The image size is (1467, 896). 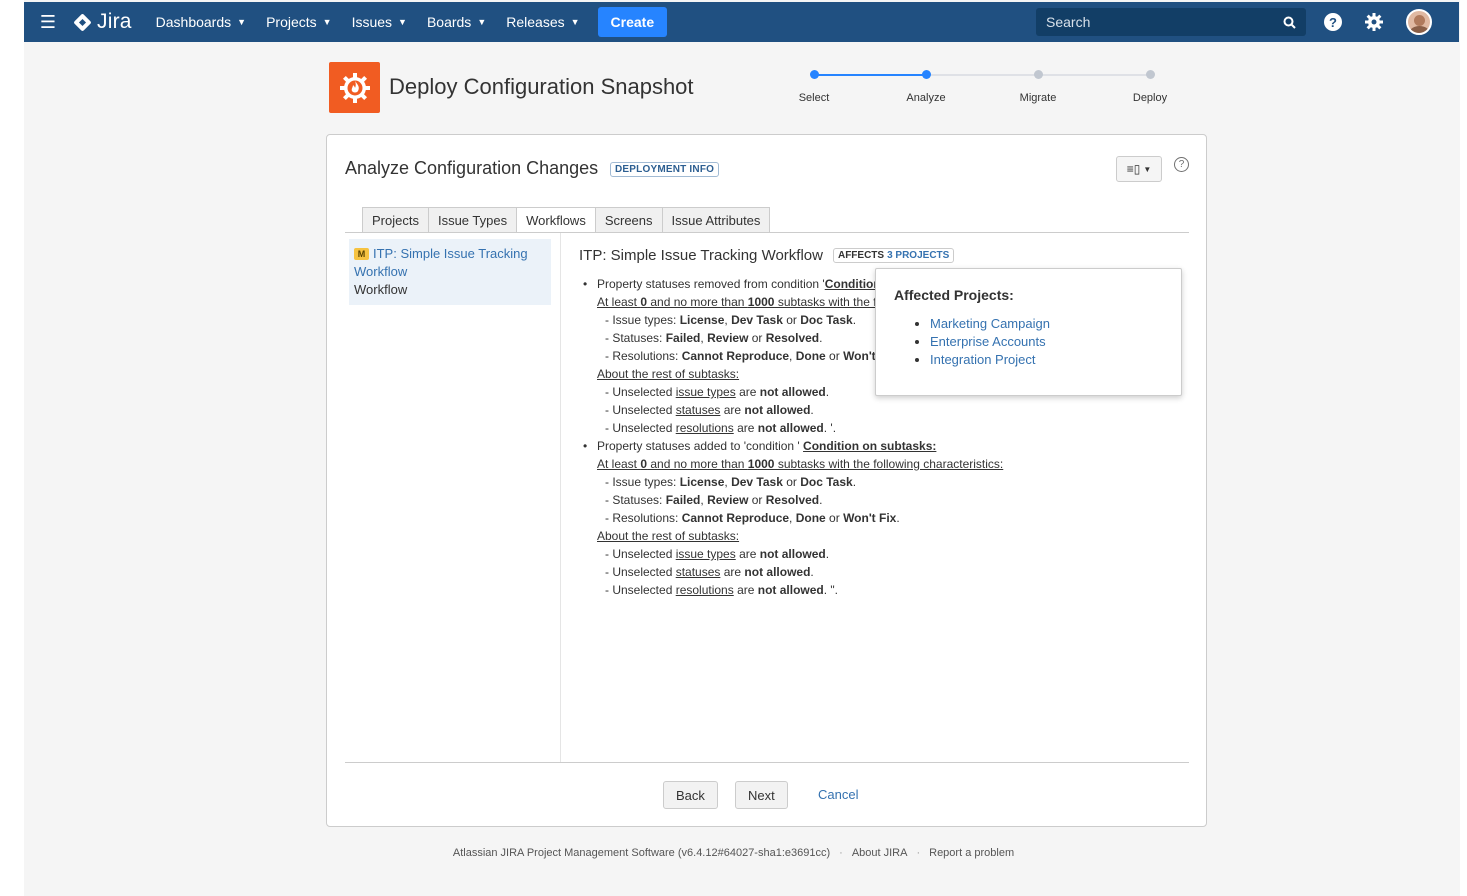 What do you see at coordinates (395, 220) in the screenshot?
I see `tab-projects: Projects` at bounding box center [395, 220].